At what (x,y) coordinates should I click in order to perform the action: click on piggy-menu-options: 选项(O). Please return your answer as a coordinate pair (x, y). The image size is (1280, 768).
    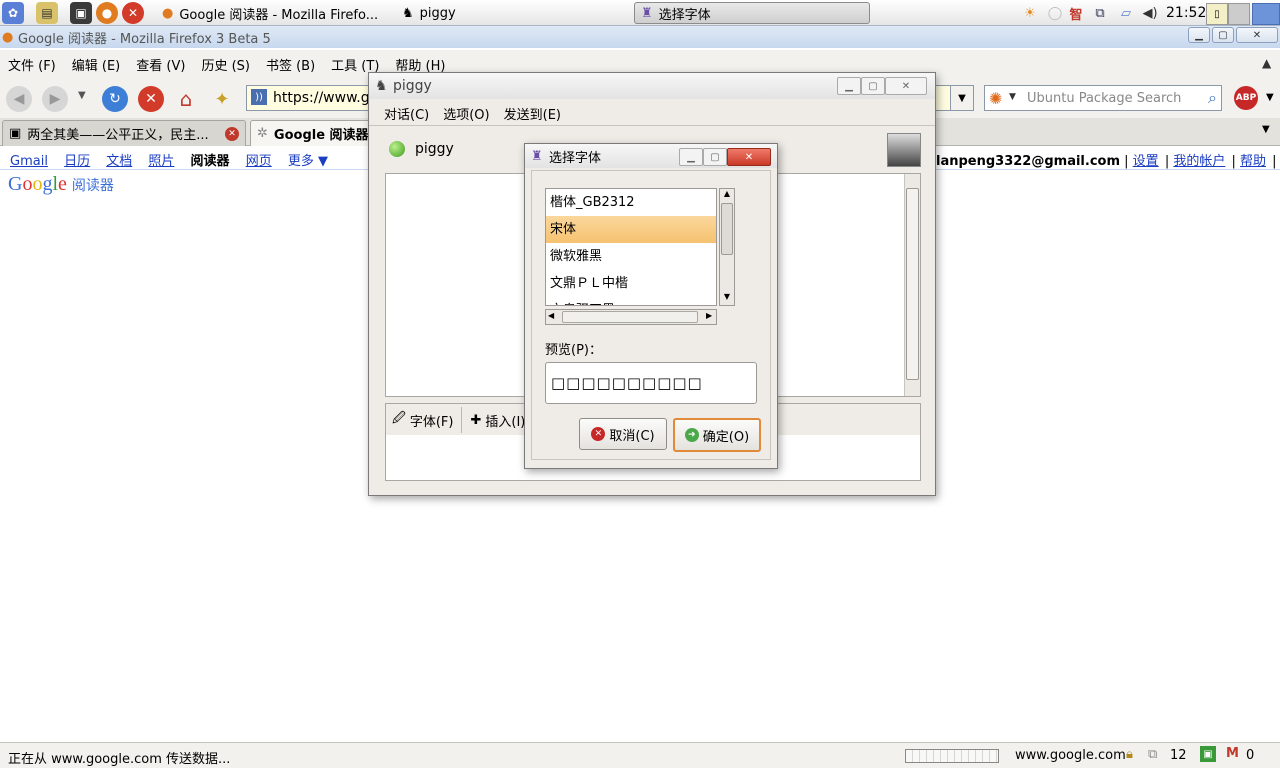
    Looking at the image, I should click on (466, 113).